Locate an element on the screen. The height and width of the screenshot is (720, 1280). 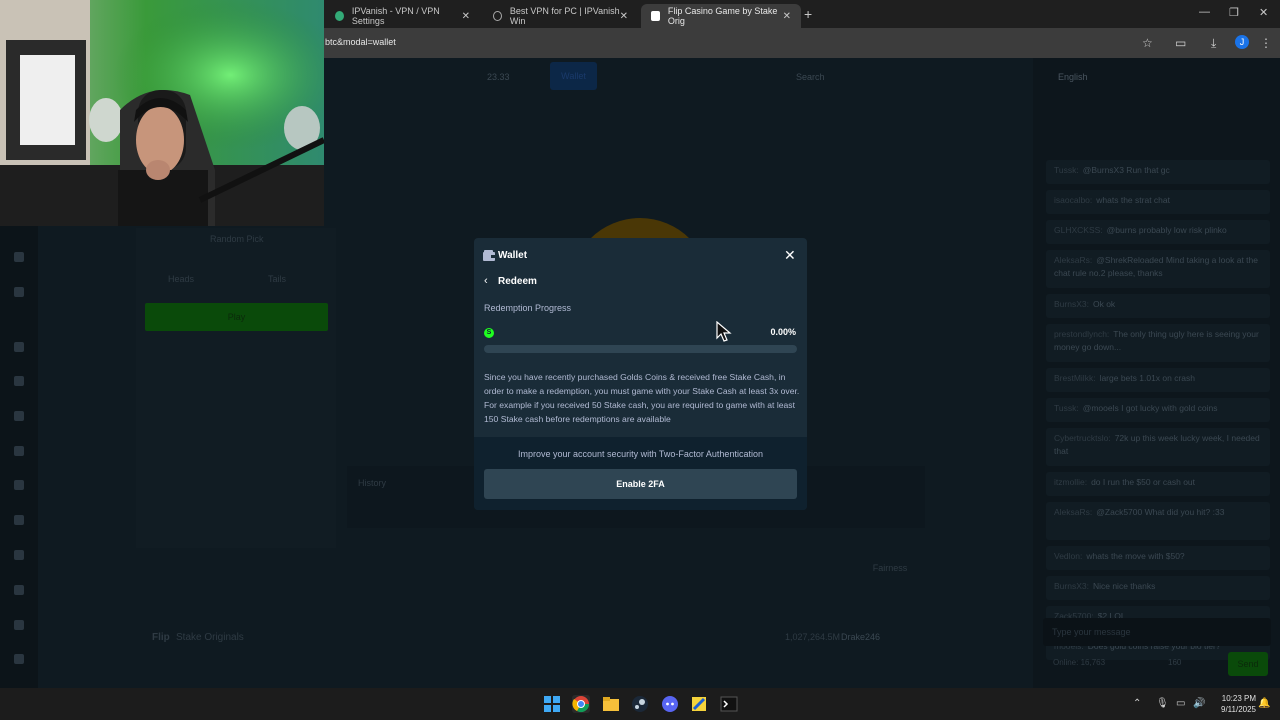
webcam-overlay is located at coordinates (162, 113).